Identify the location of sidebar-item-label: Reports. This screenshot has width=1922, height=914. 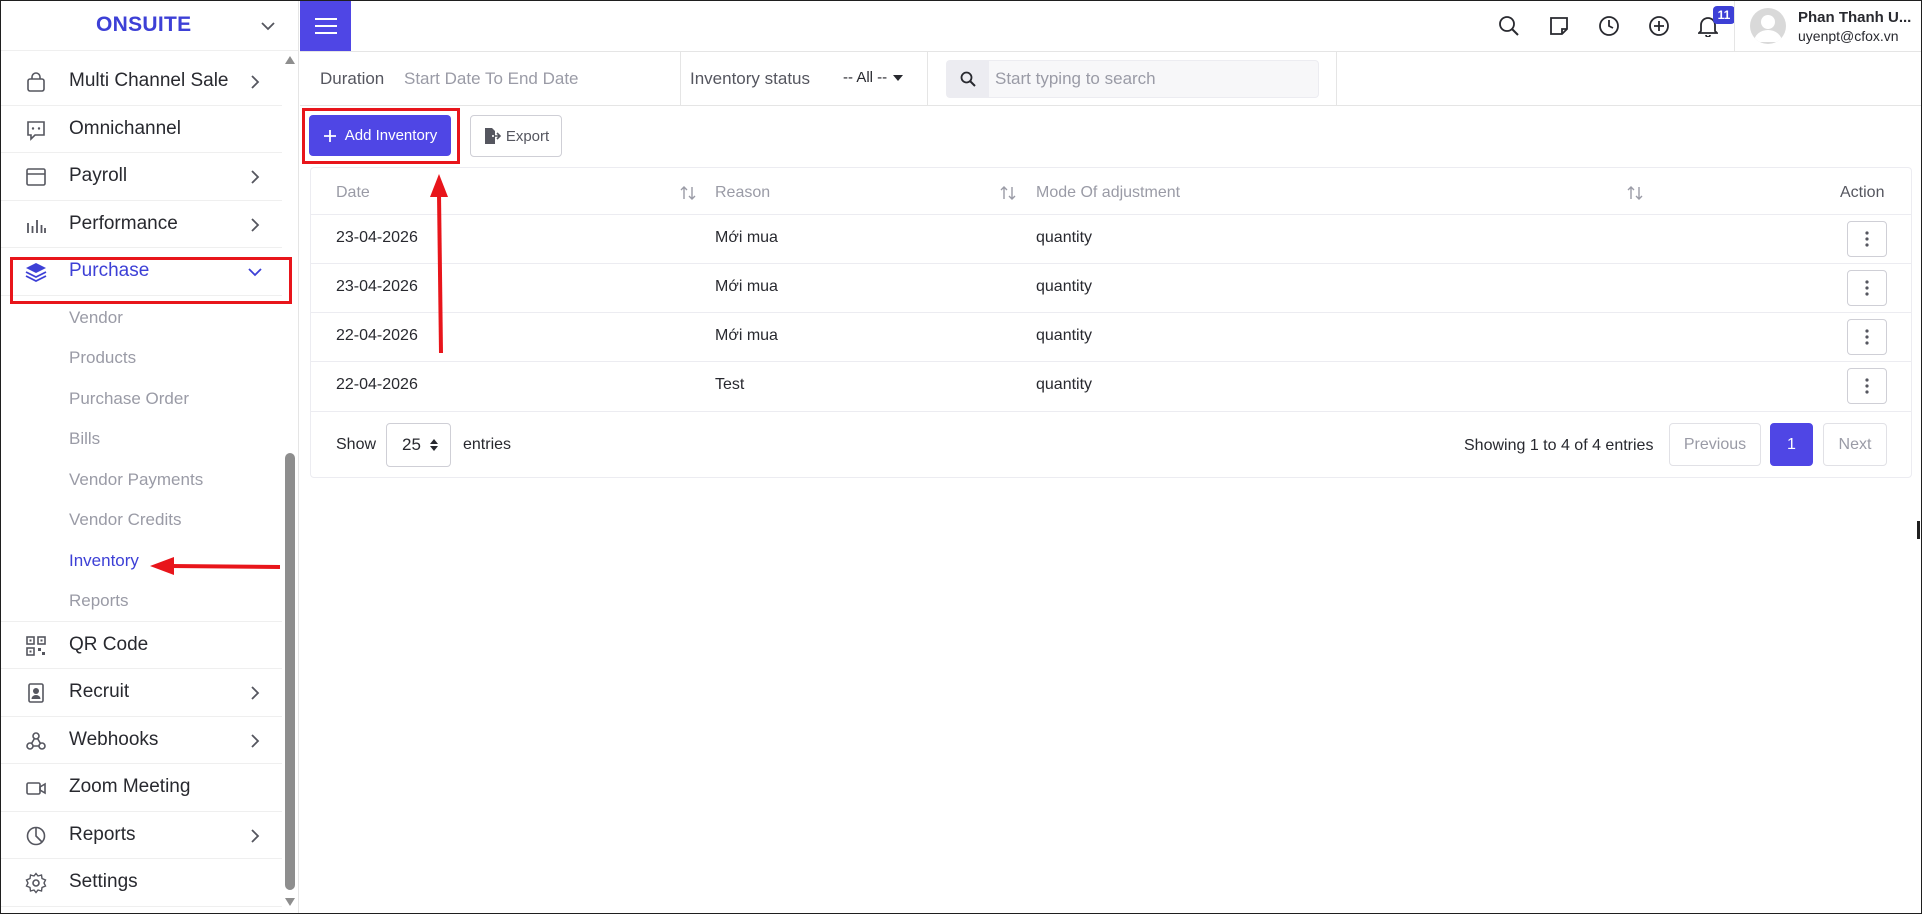
(102, 834).